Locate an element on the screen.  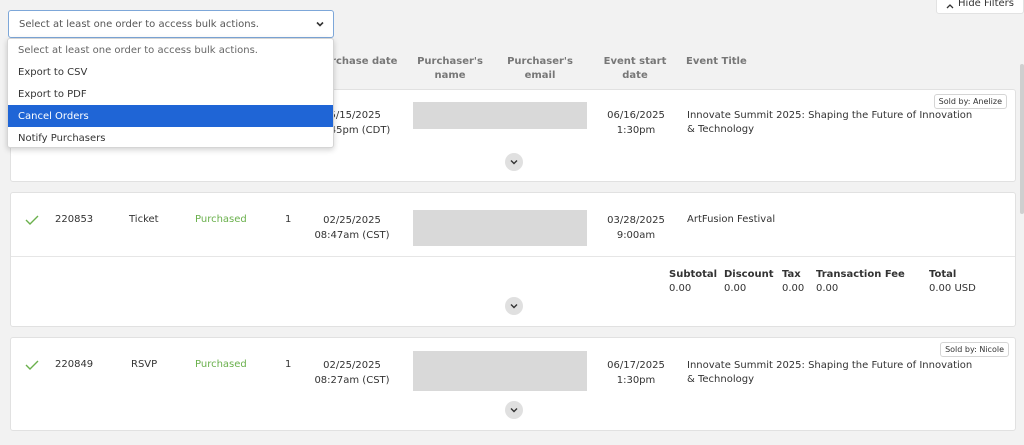
order-totals-subtotal: Subtotal 0.00 is located at coordinates (693, 281).